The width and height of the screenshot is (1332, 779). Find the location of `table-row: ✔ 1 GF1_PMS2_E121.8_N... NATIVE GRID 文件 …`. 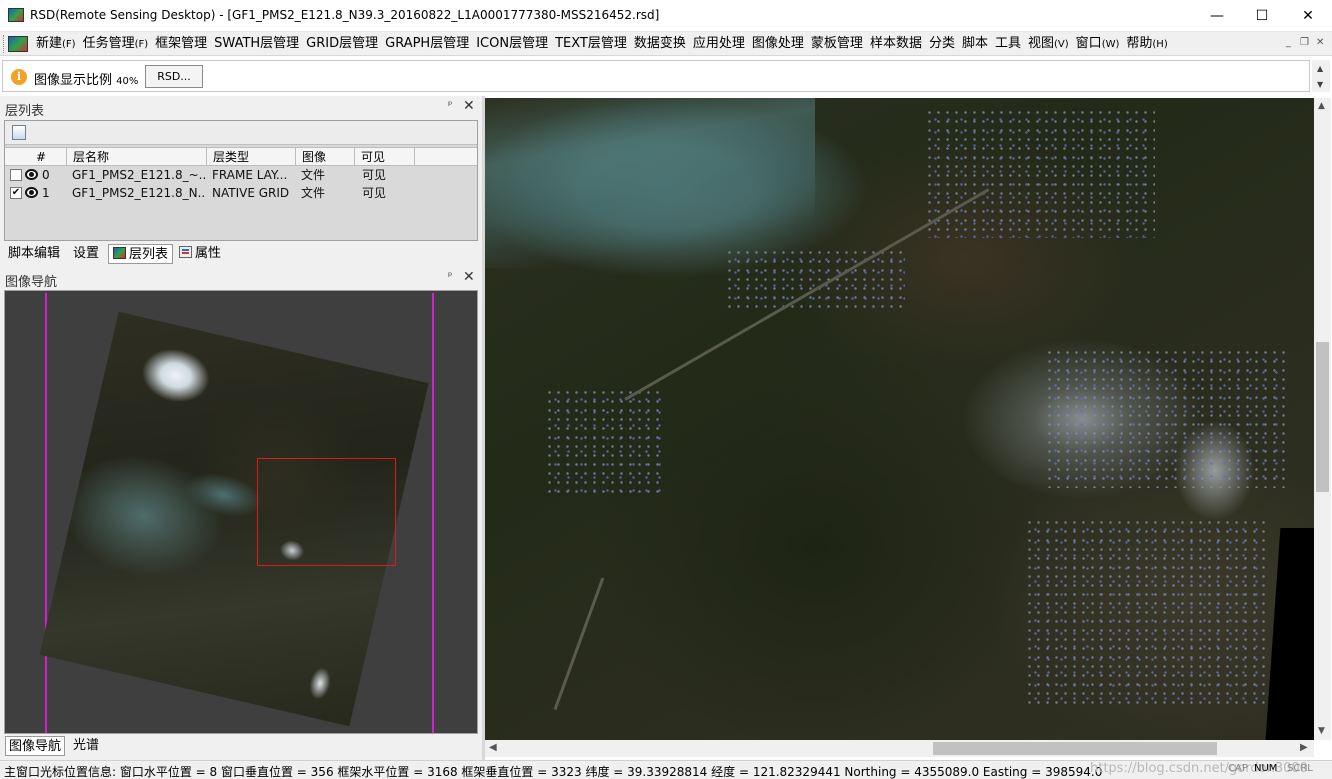

table-row: ✔ 1 GF1_PMS2_E121.8_N... NATIVE GRID 文件 … is located at coordinates (241, 193).